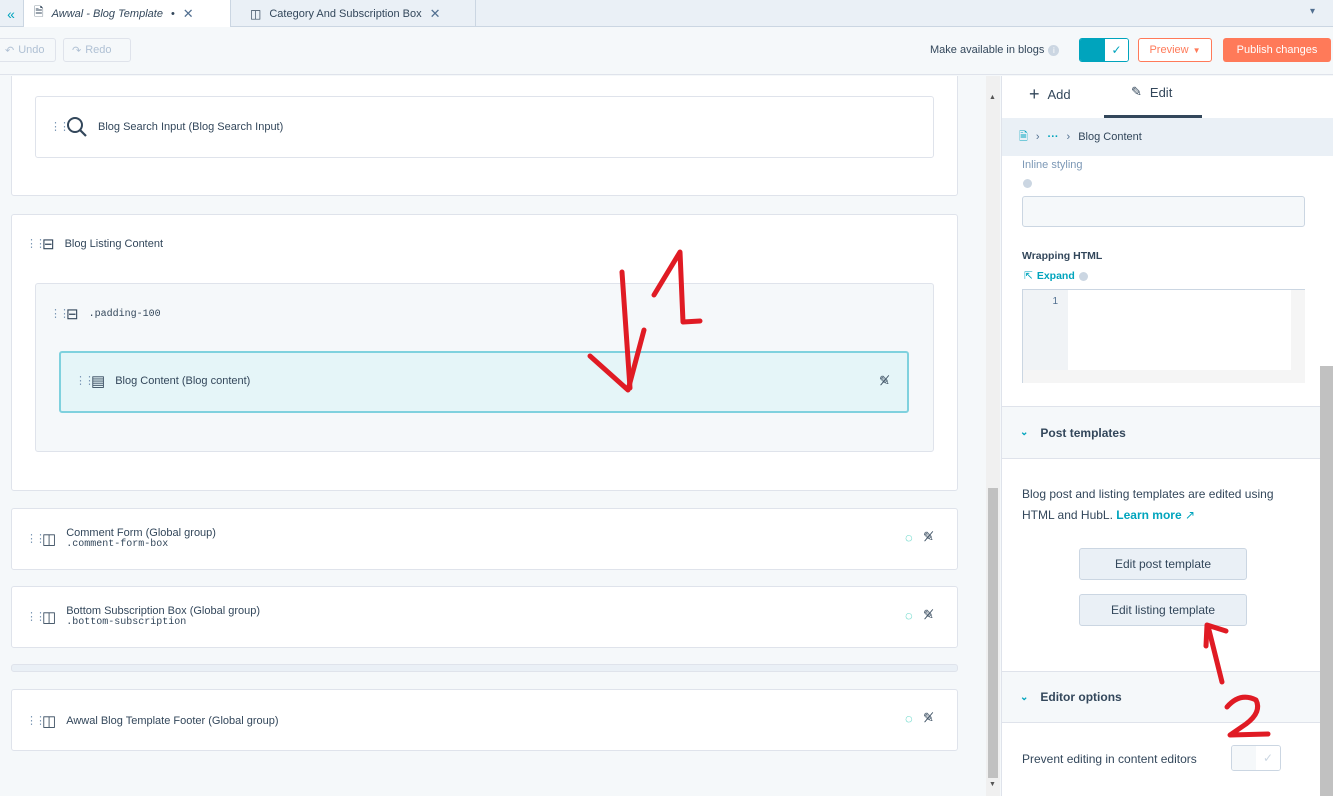  Describe the element at coordinates (1216, 653) in the screenshot. I see `up-arrow-annotation` at that location.